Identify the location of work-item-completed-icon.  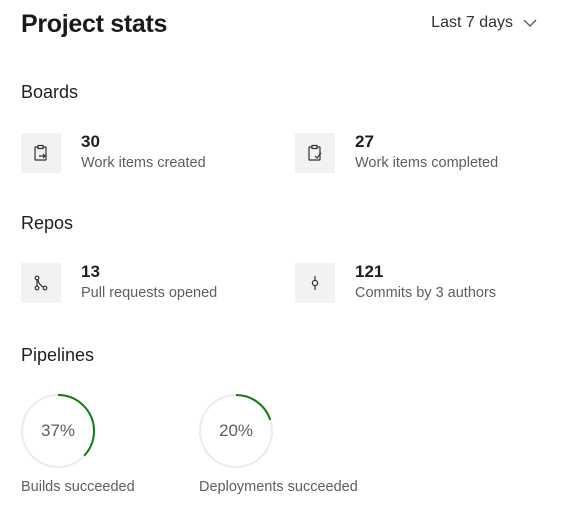
(315, 153).